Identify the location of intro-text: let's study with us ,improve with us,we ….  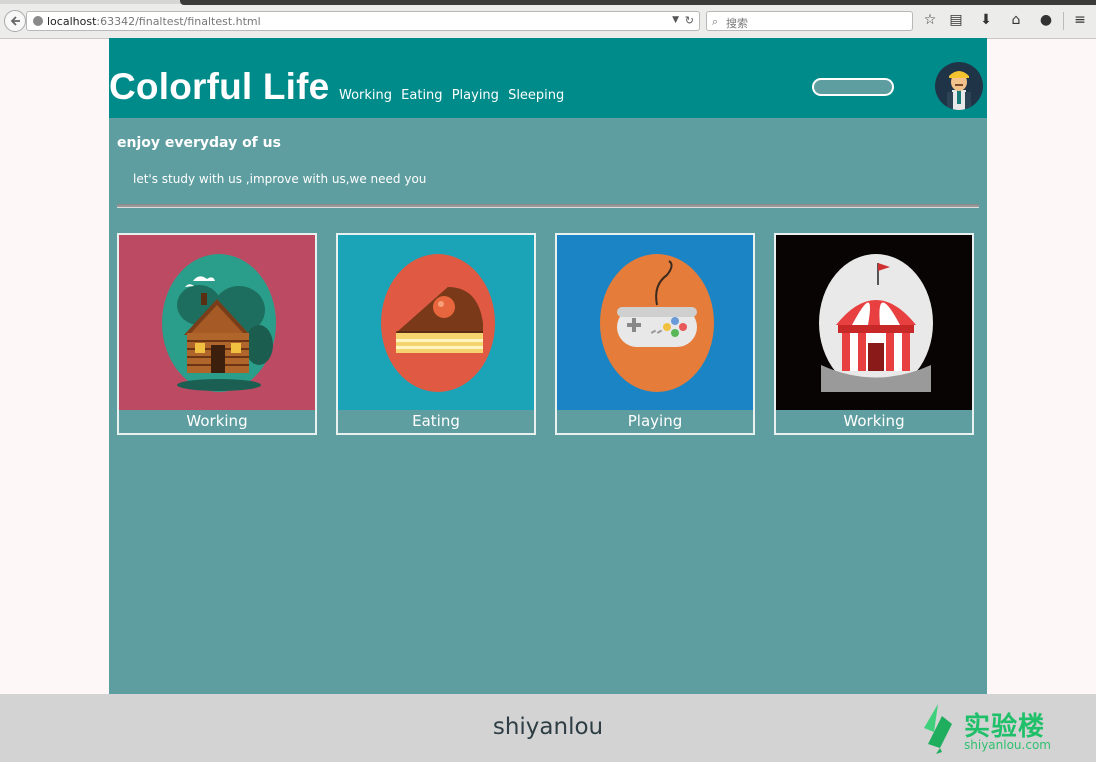
(280, 179).